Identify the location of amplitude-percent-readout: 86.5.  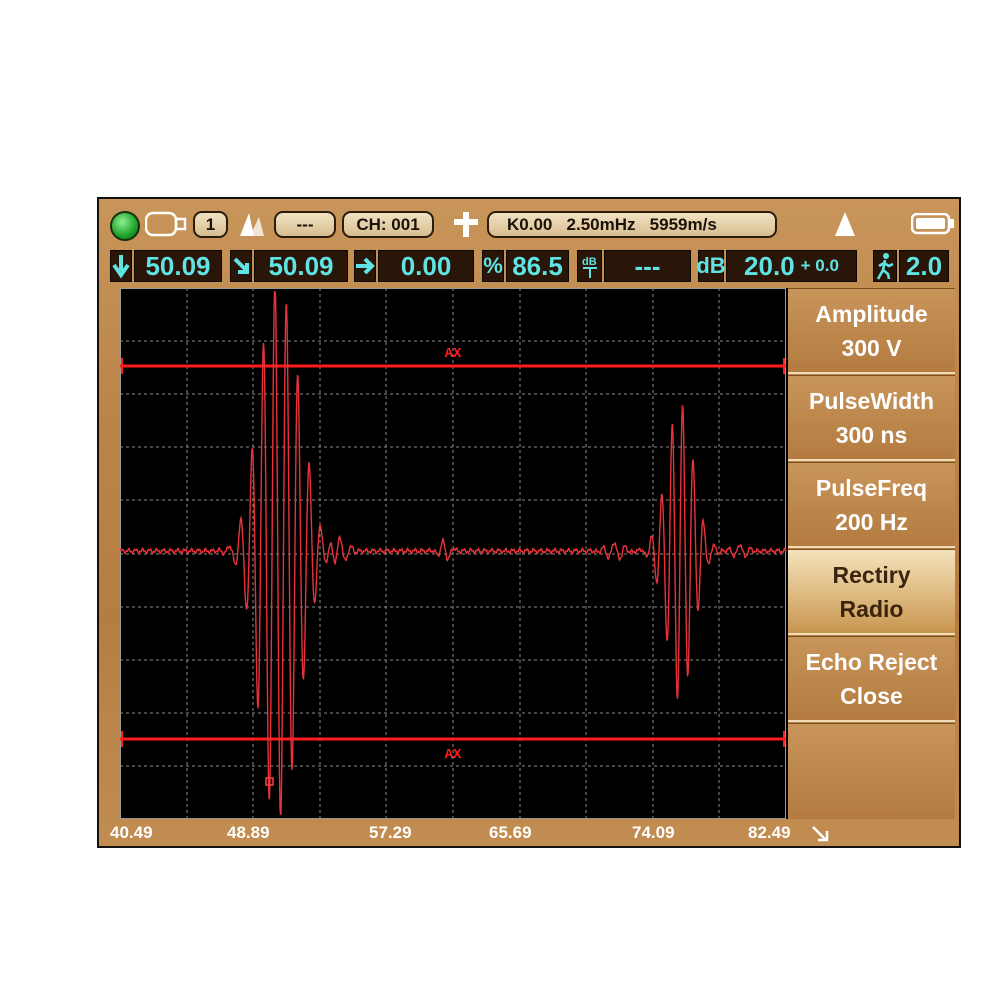
(537, 266).